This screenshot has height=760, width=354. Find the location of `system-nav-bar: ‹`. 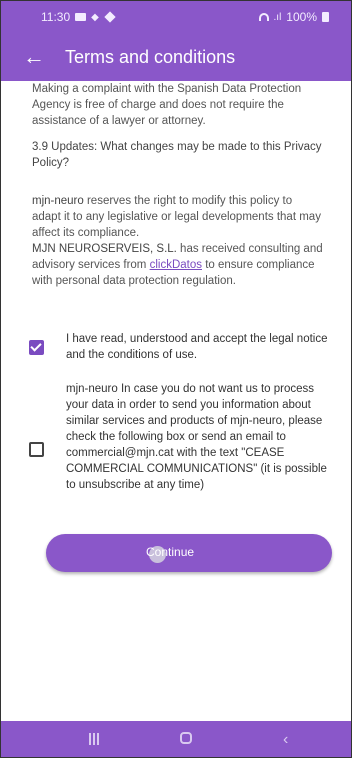

system-nav-bar: ‹ is located at coordinates (176, 739).